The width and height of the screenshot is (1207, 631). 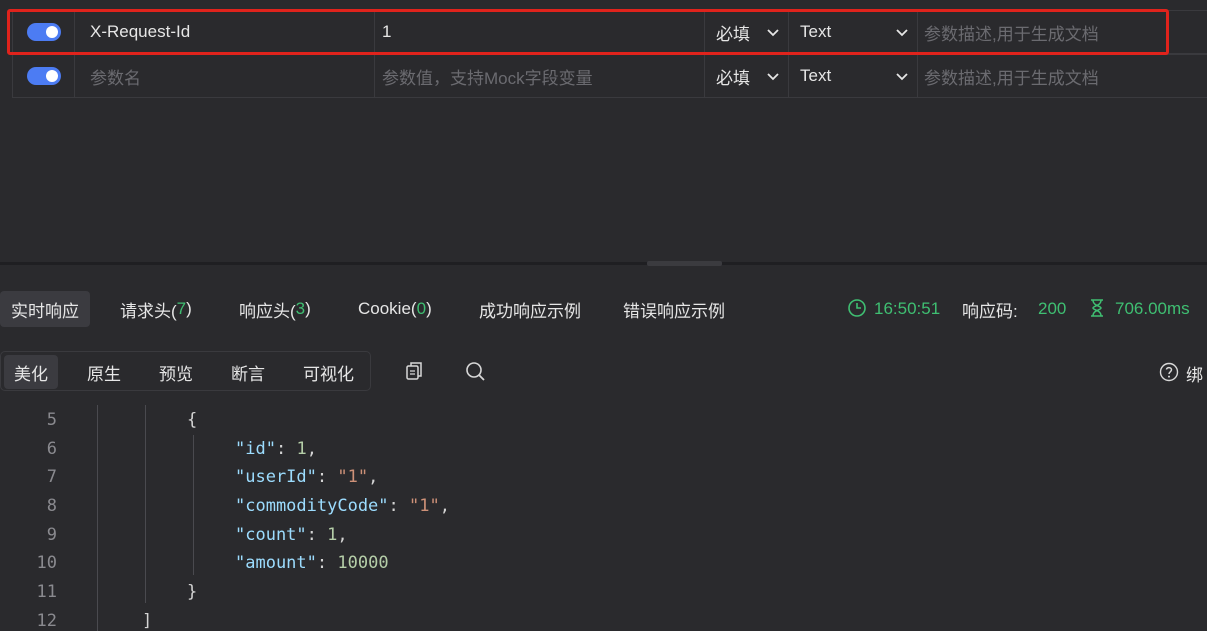 I want to click on view-label: 可视化, so click(x=328, y=374).